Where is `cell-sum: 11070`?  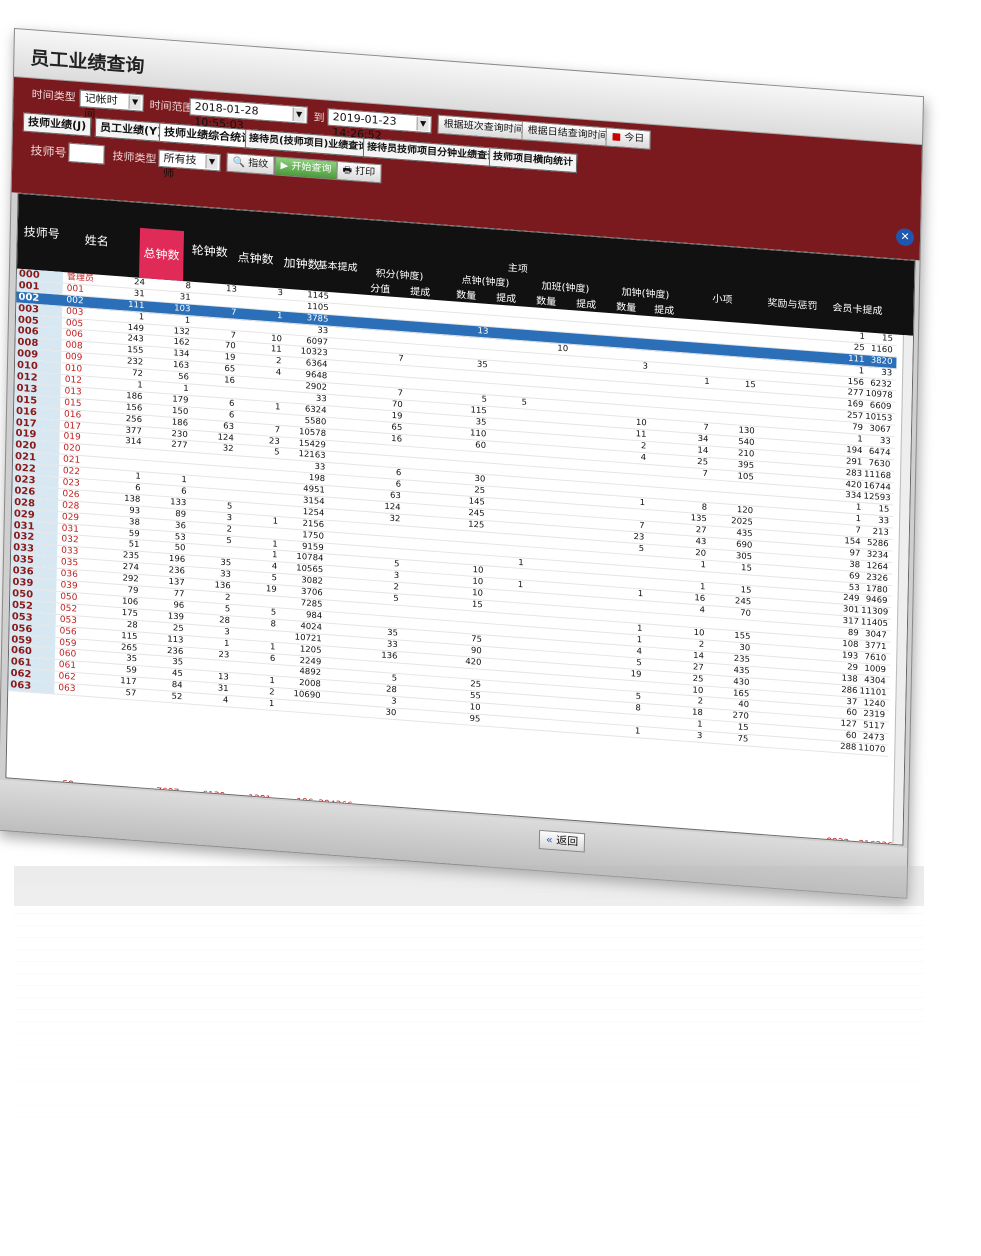
cell-sum: 11070 is located at coordinates (872, 749).